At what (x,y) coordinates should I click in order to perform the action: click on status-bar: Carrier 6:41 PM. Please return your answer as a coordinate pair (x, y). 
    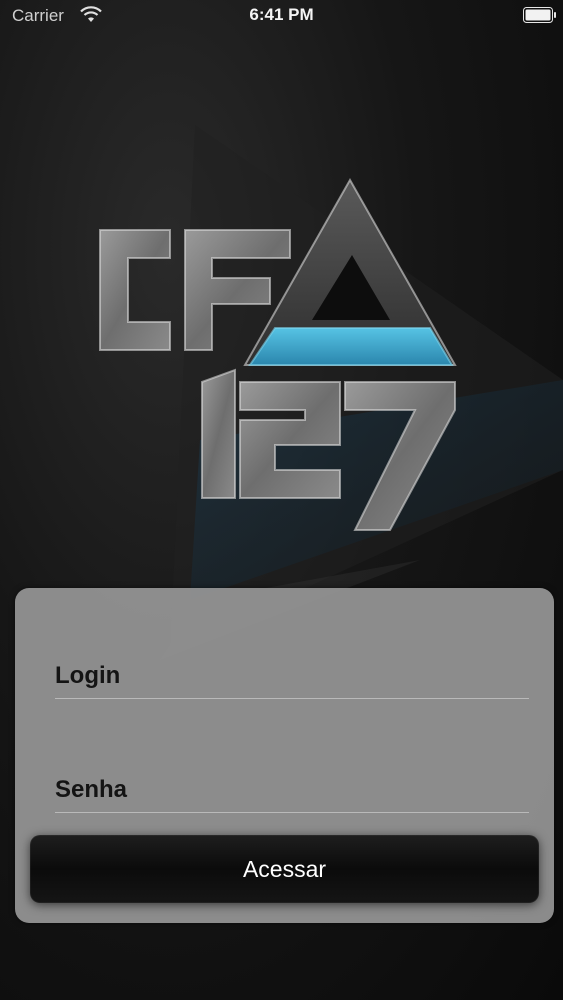
    Looking at the image, I should click on (281, 16).